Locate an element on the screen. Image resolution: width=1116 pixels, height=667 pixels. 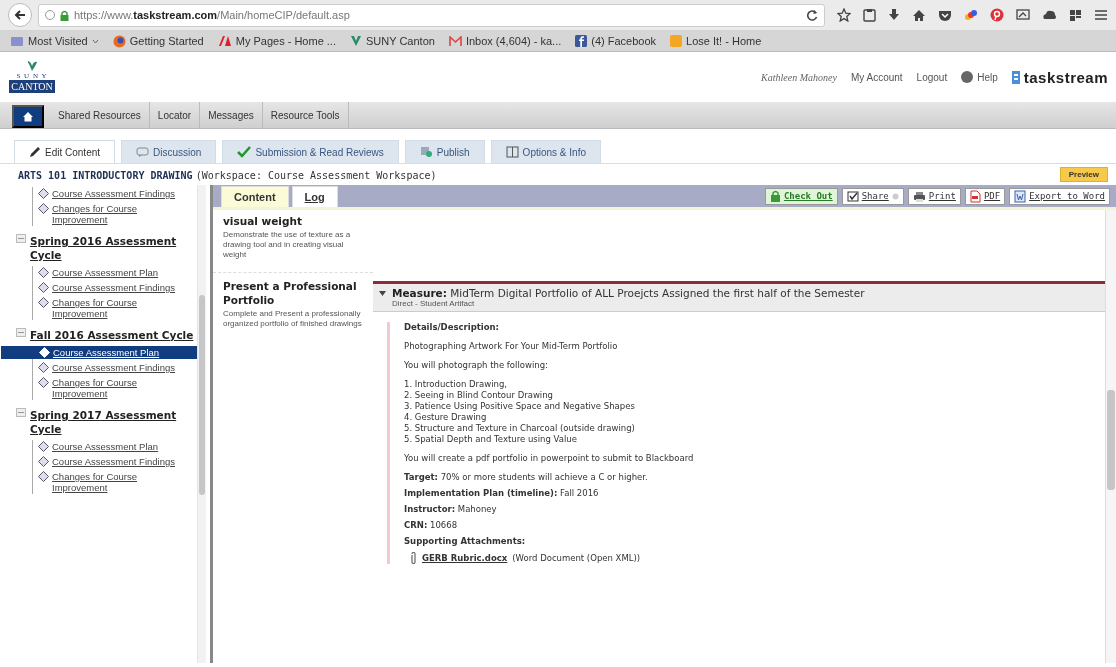
nav-item: Shared Resources is located at coordinates (100, 115).